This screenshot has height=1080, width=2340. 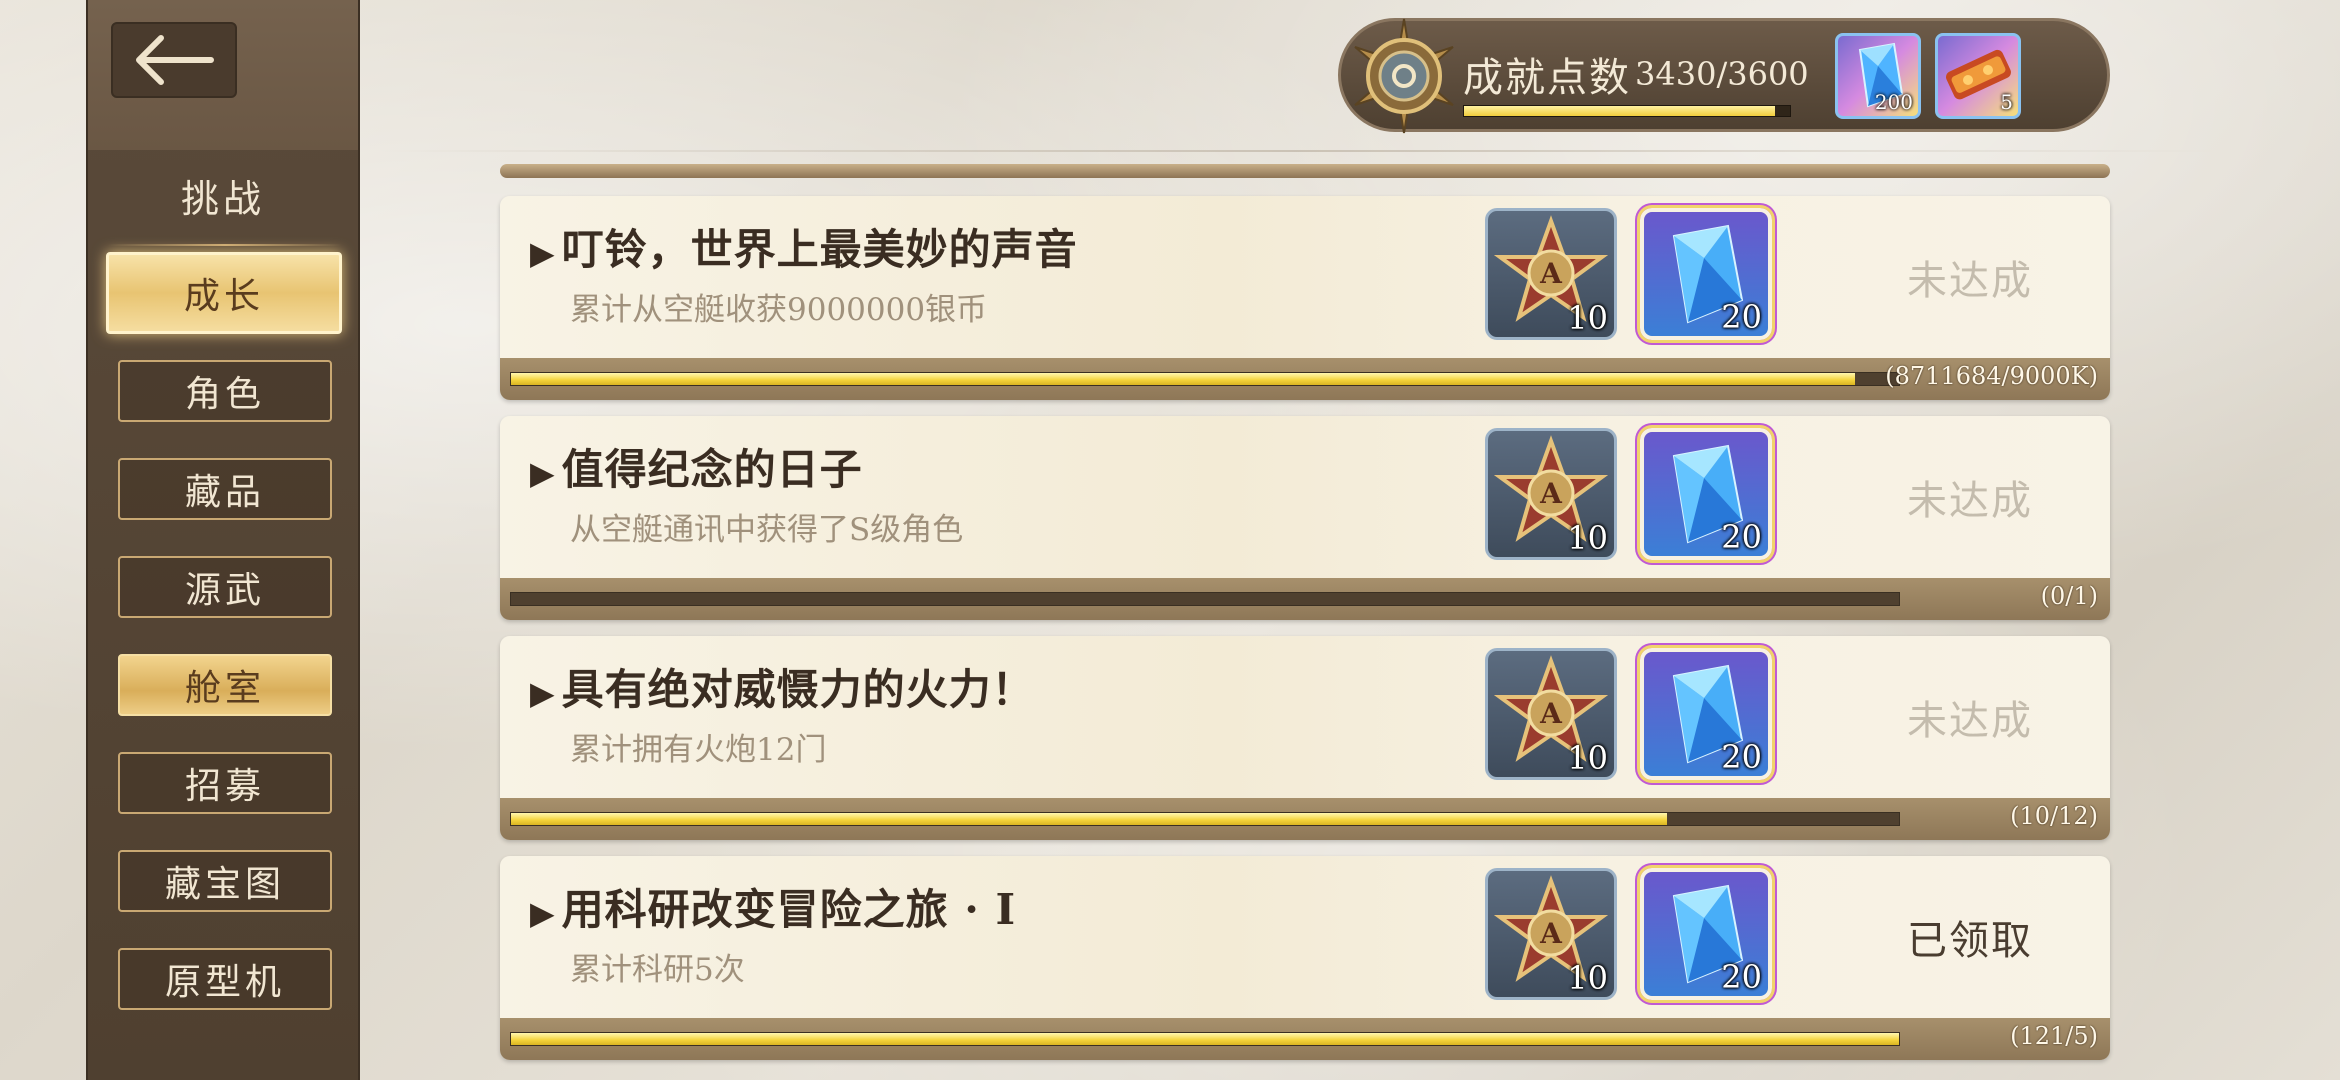 I want to click on achievement-status: 已领取, so click(x=1970, y=941).